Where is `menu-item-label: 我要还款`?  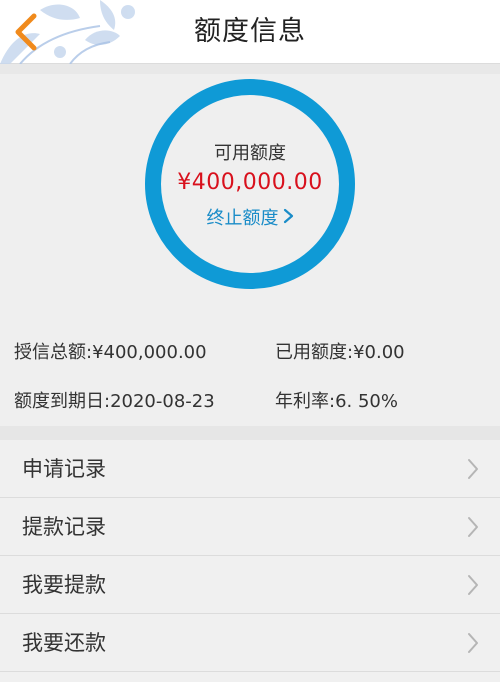 menu-item-label: 我要还款 is located at coordinates (64, 643).